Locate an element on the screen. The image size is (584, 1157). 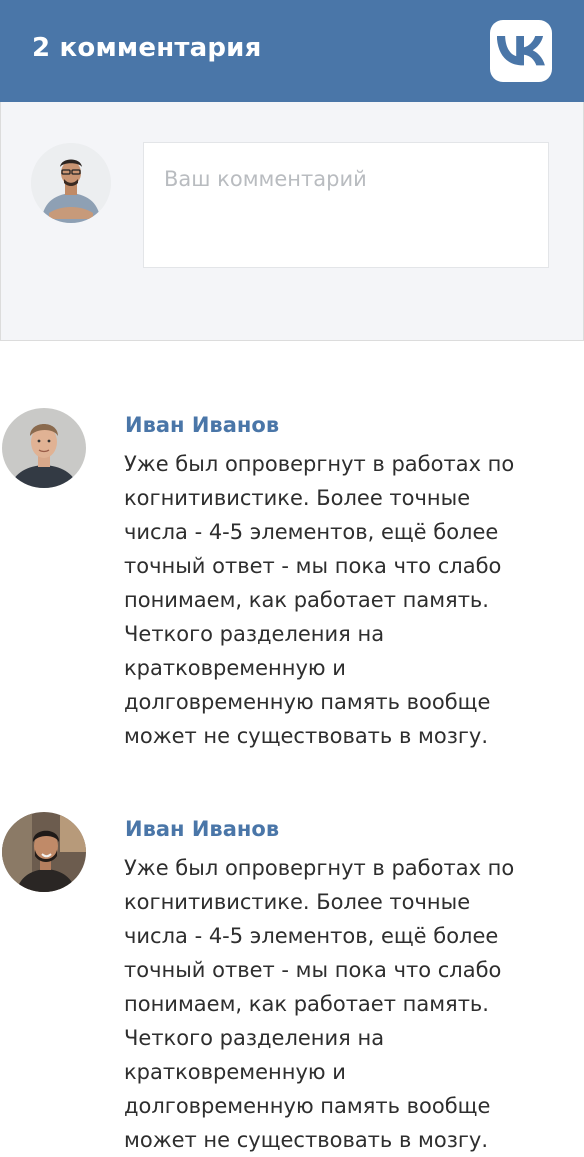
current-user-avatar is located at coordinates (71, 183).